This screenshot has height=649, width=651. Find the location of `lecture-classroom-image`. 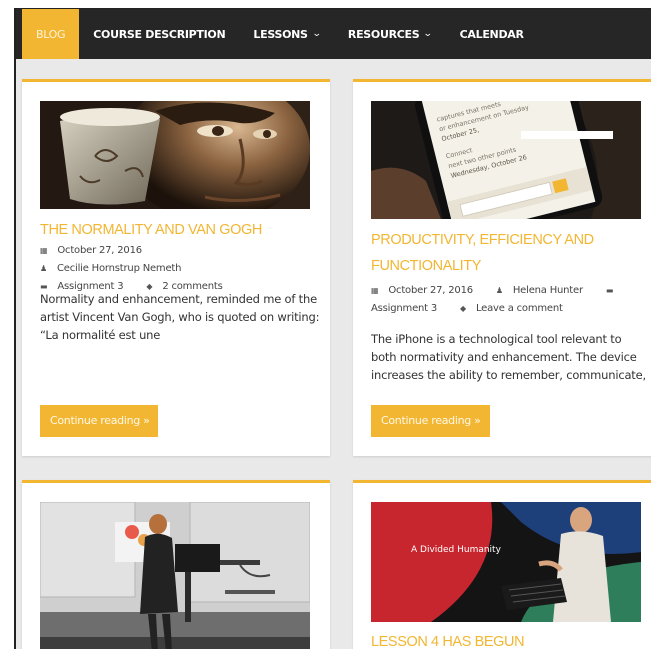

lecture-classroom-image is located at coordinates (175, 575).